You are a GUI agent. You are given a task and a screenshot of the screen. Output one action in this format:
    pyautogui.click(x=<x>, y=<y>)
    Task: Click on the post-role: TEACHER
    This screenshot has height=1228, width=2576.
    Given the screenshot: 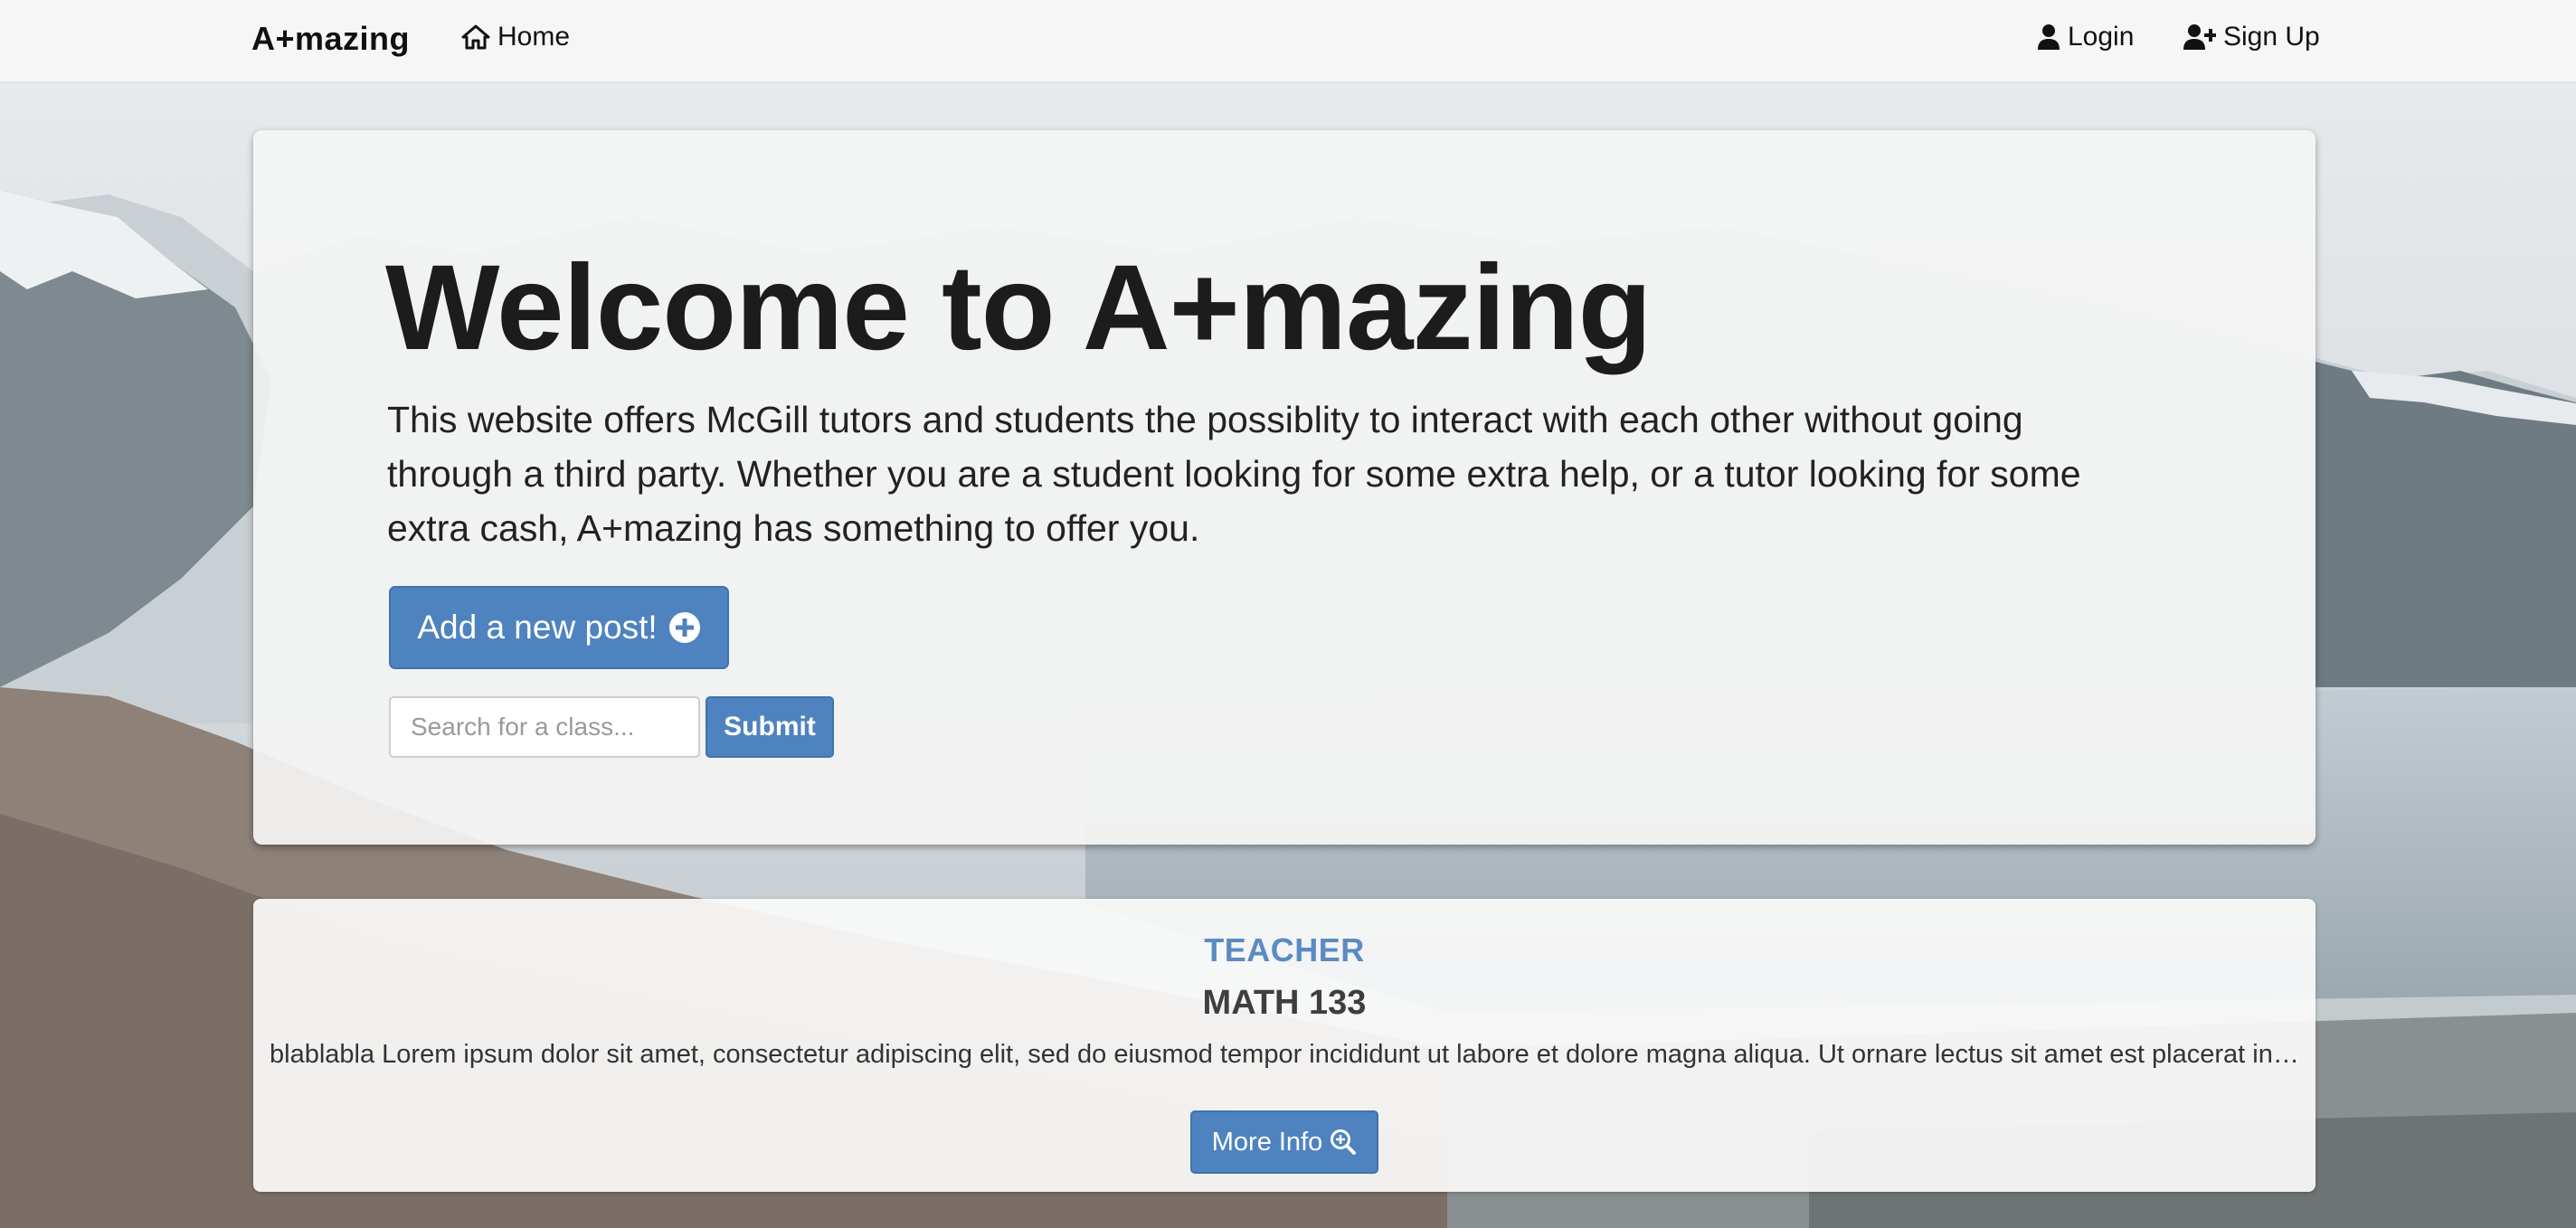 What is the action you would take?
    pyautogui.click(x=1284, y=949)
    